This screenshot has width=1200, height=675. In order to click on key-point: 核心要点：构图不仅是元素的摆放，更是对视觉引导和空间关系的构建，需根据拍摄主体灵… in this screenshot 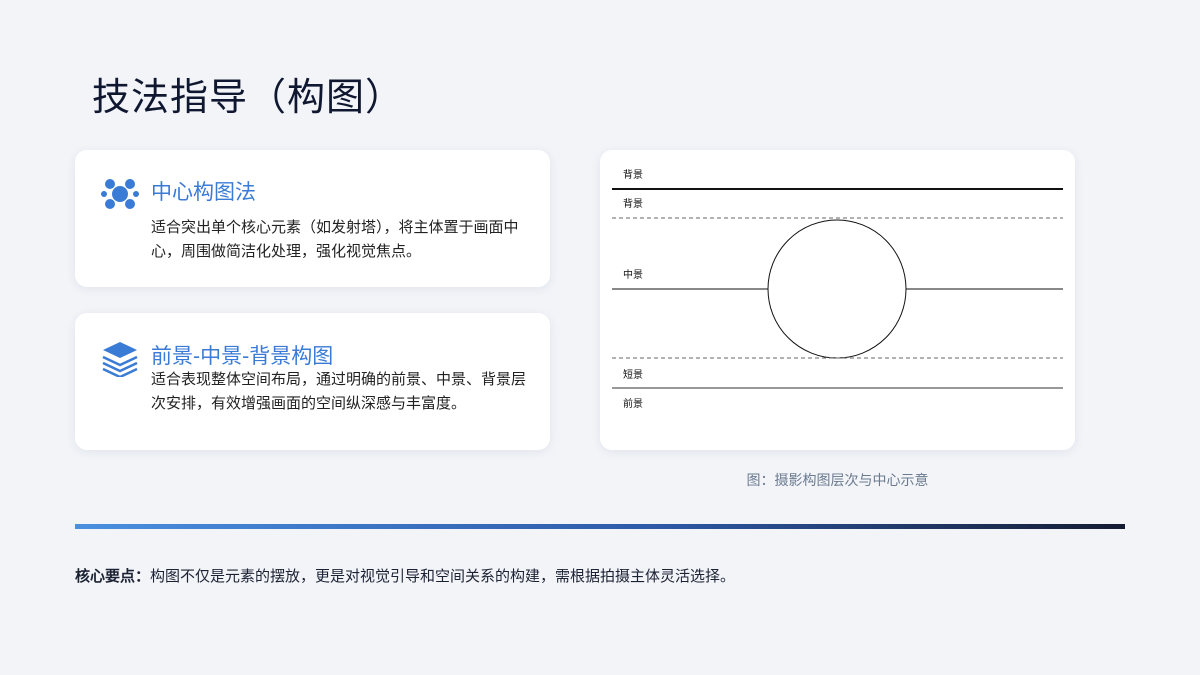, I will do `click(405, 575)`.